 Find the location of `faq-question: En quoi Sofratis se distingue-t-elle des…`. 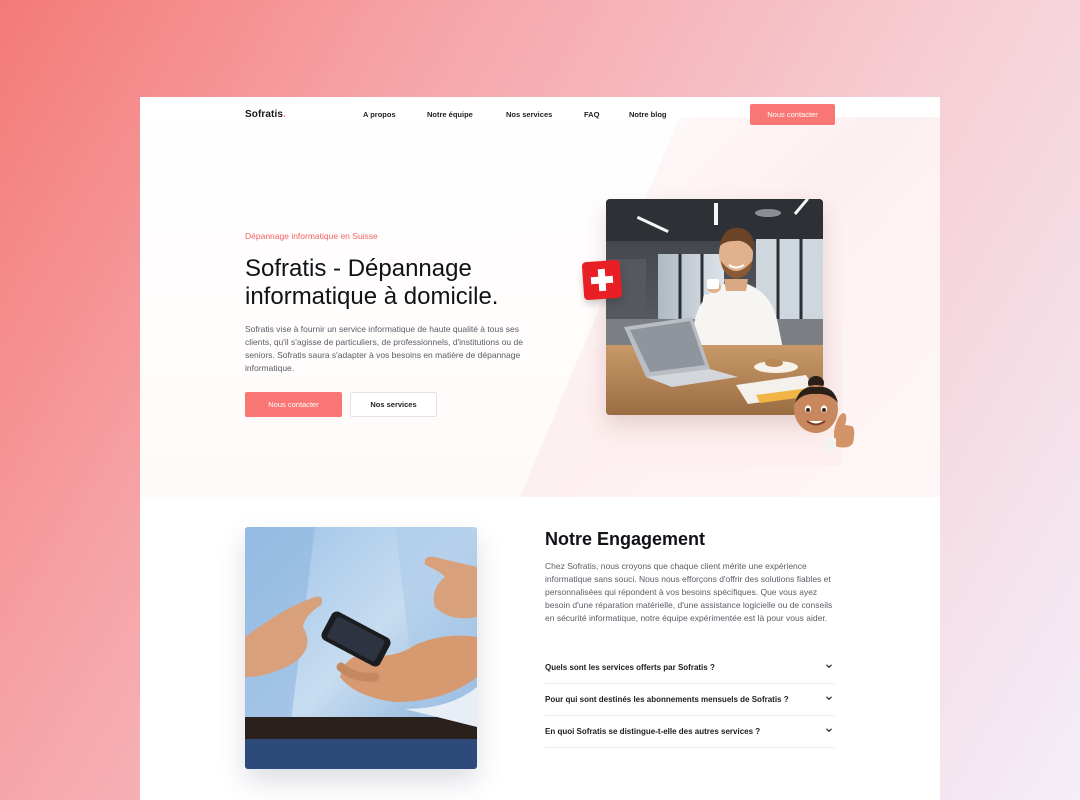

faq-question: En quoi Sofratis se distingue-t-elle des… is located at coordinates (653, 731).